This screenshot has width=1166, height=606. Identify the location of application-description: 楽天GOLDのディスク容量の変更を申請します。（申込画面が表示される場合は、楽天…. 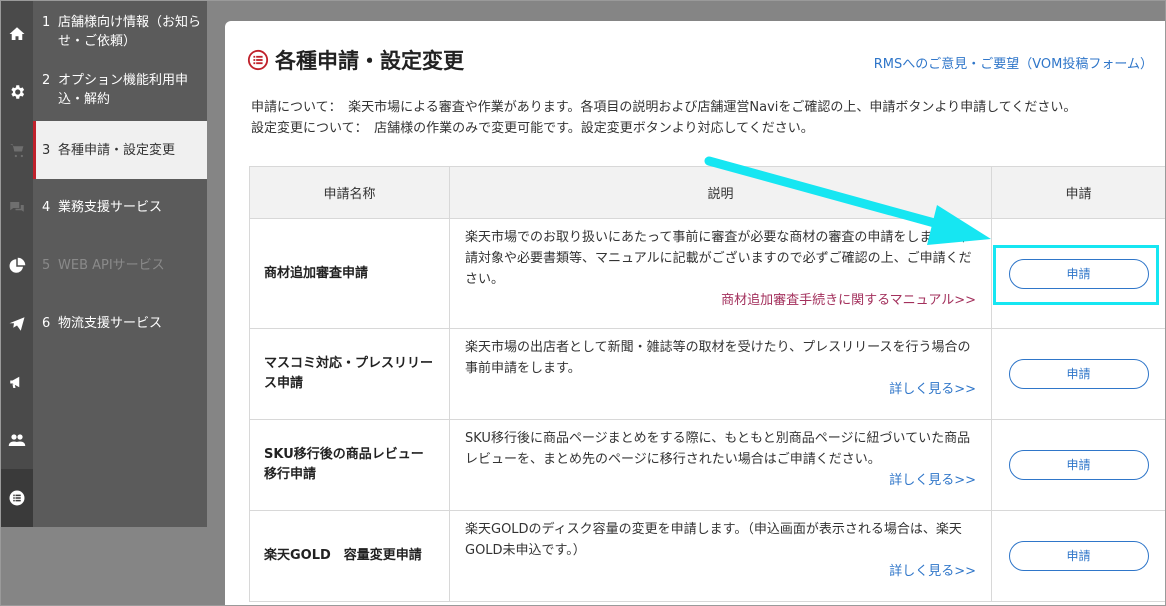
(720, 556).